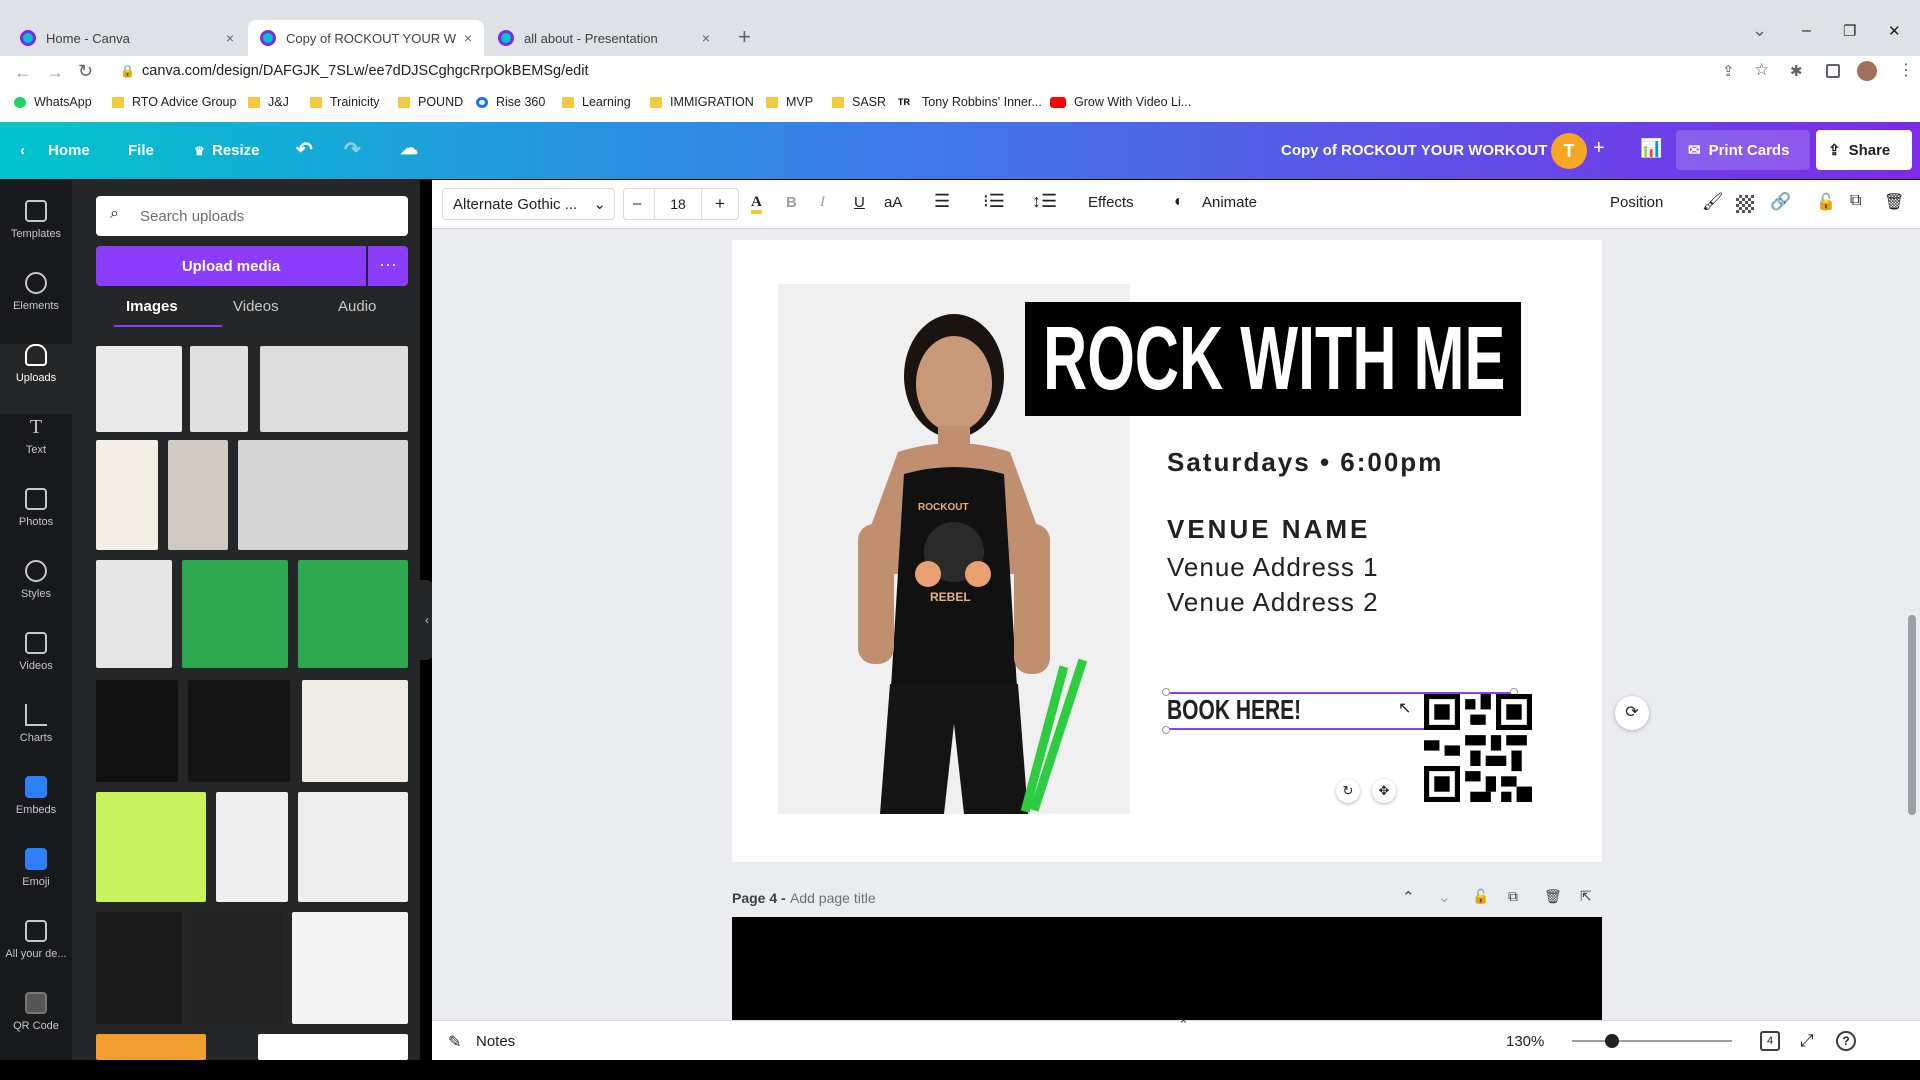 The width and height of the screenshot is (1920, 1080). I want to click on rail-text: T Text, so click(36, 436).